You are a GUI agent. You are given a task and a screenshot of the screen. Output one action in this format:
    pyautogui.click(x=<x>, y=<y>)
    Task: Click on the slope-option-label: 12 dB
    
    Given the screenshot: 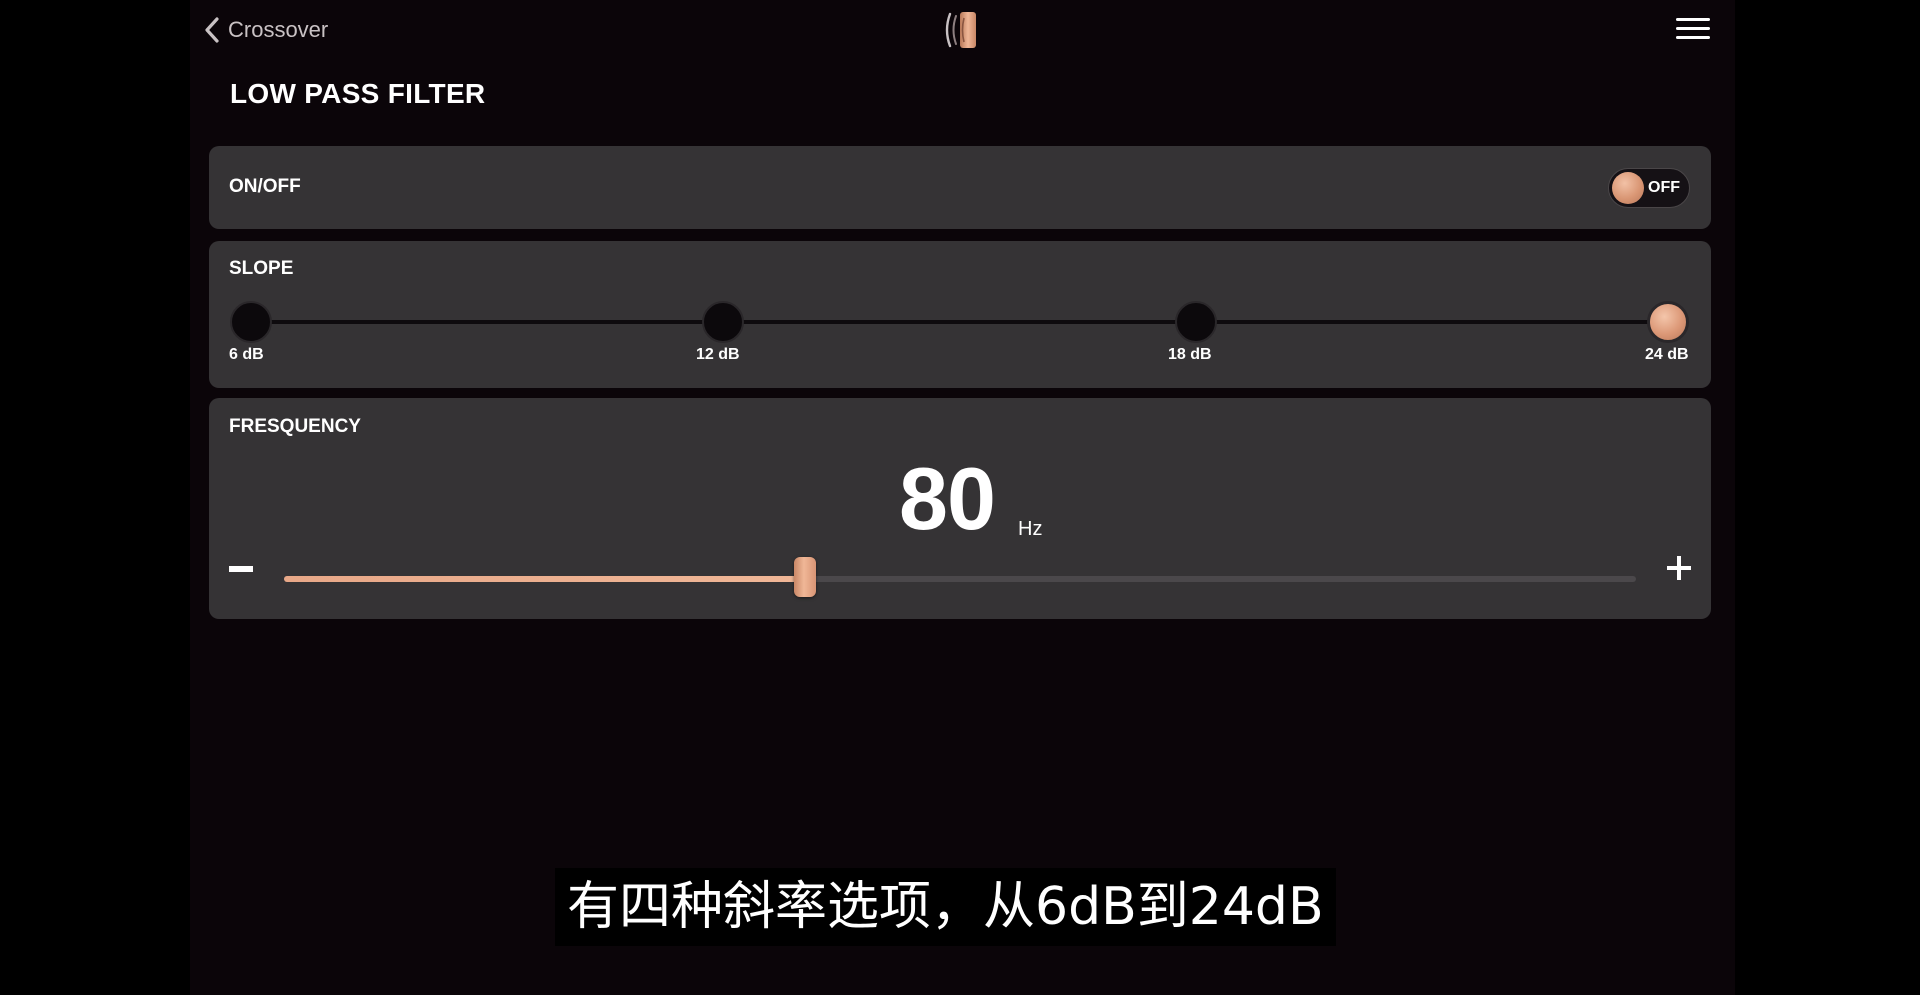 What is the action you would take?
    pyautogui.click(x=718, y=354)
    